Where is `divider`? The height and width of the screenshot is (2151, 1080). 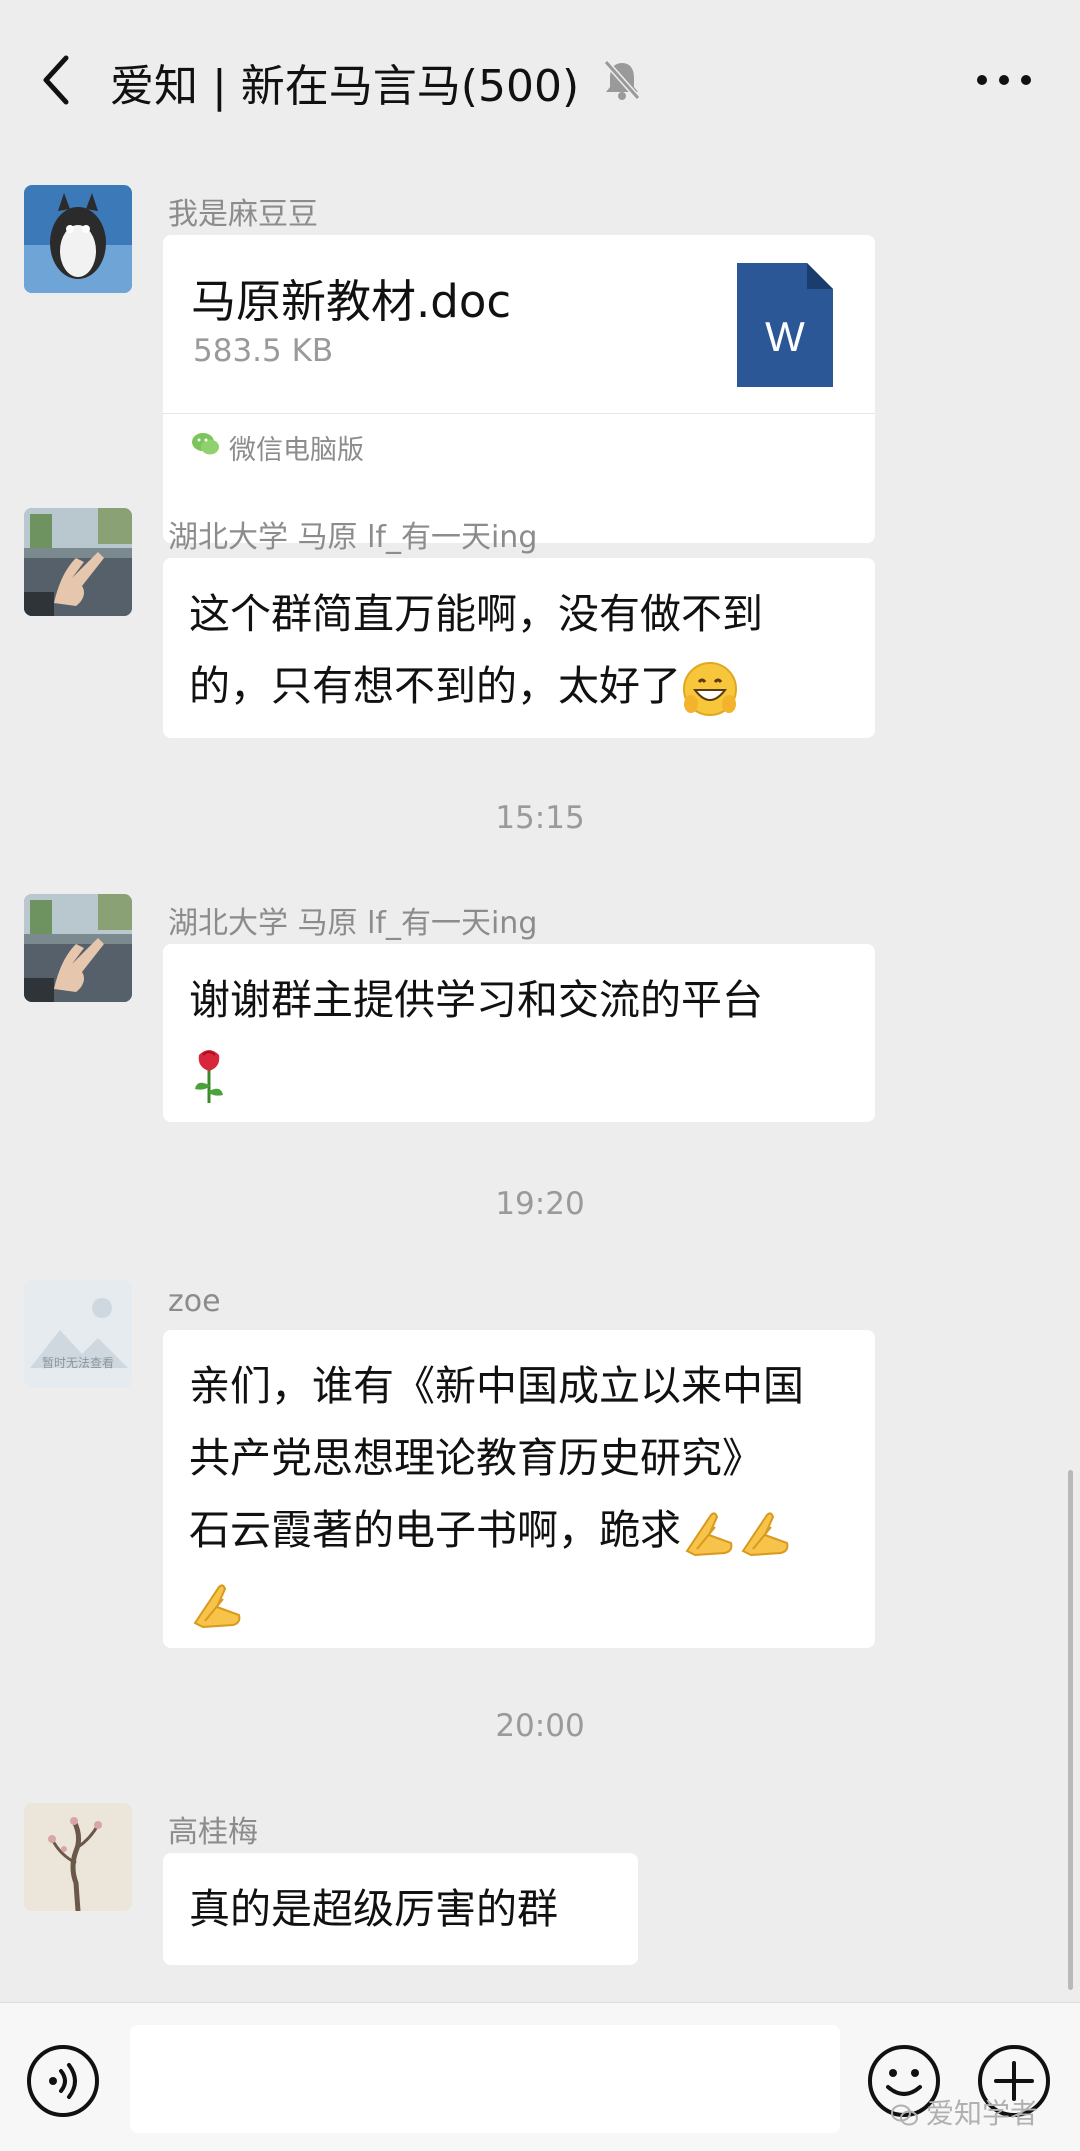 divider is located at coordinates (519, 413).